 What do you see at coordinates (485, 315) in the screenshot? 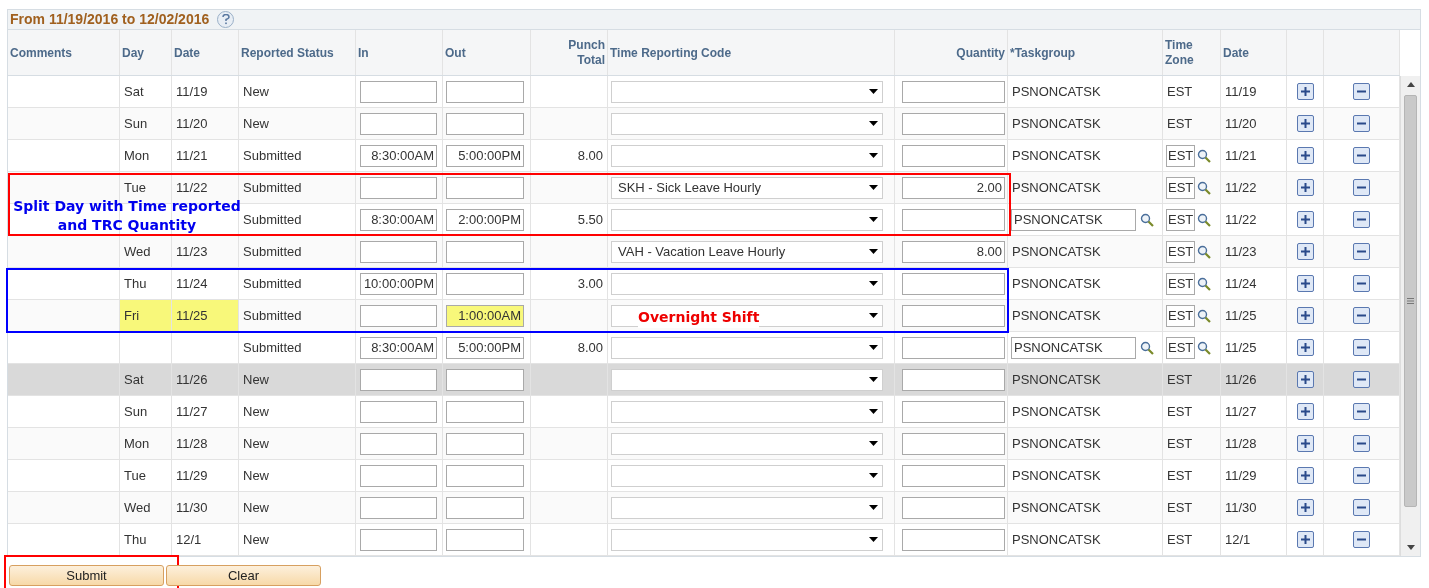
I see `input-field: 1:00:00AM` at bounding box center [485, 315].